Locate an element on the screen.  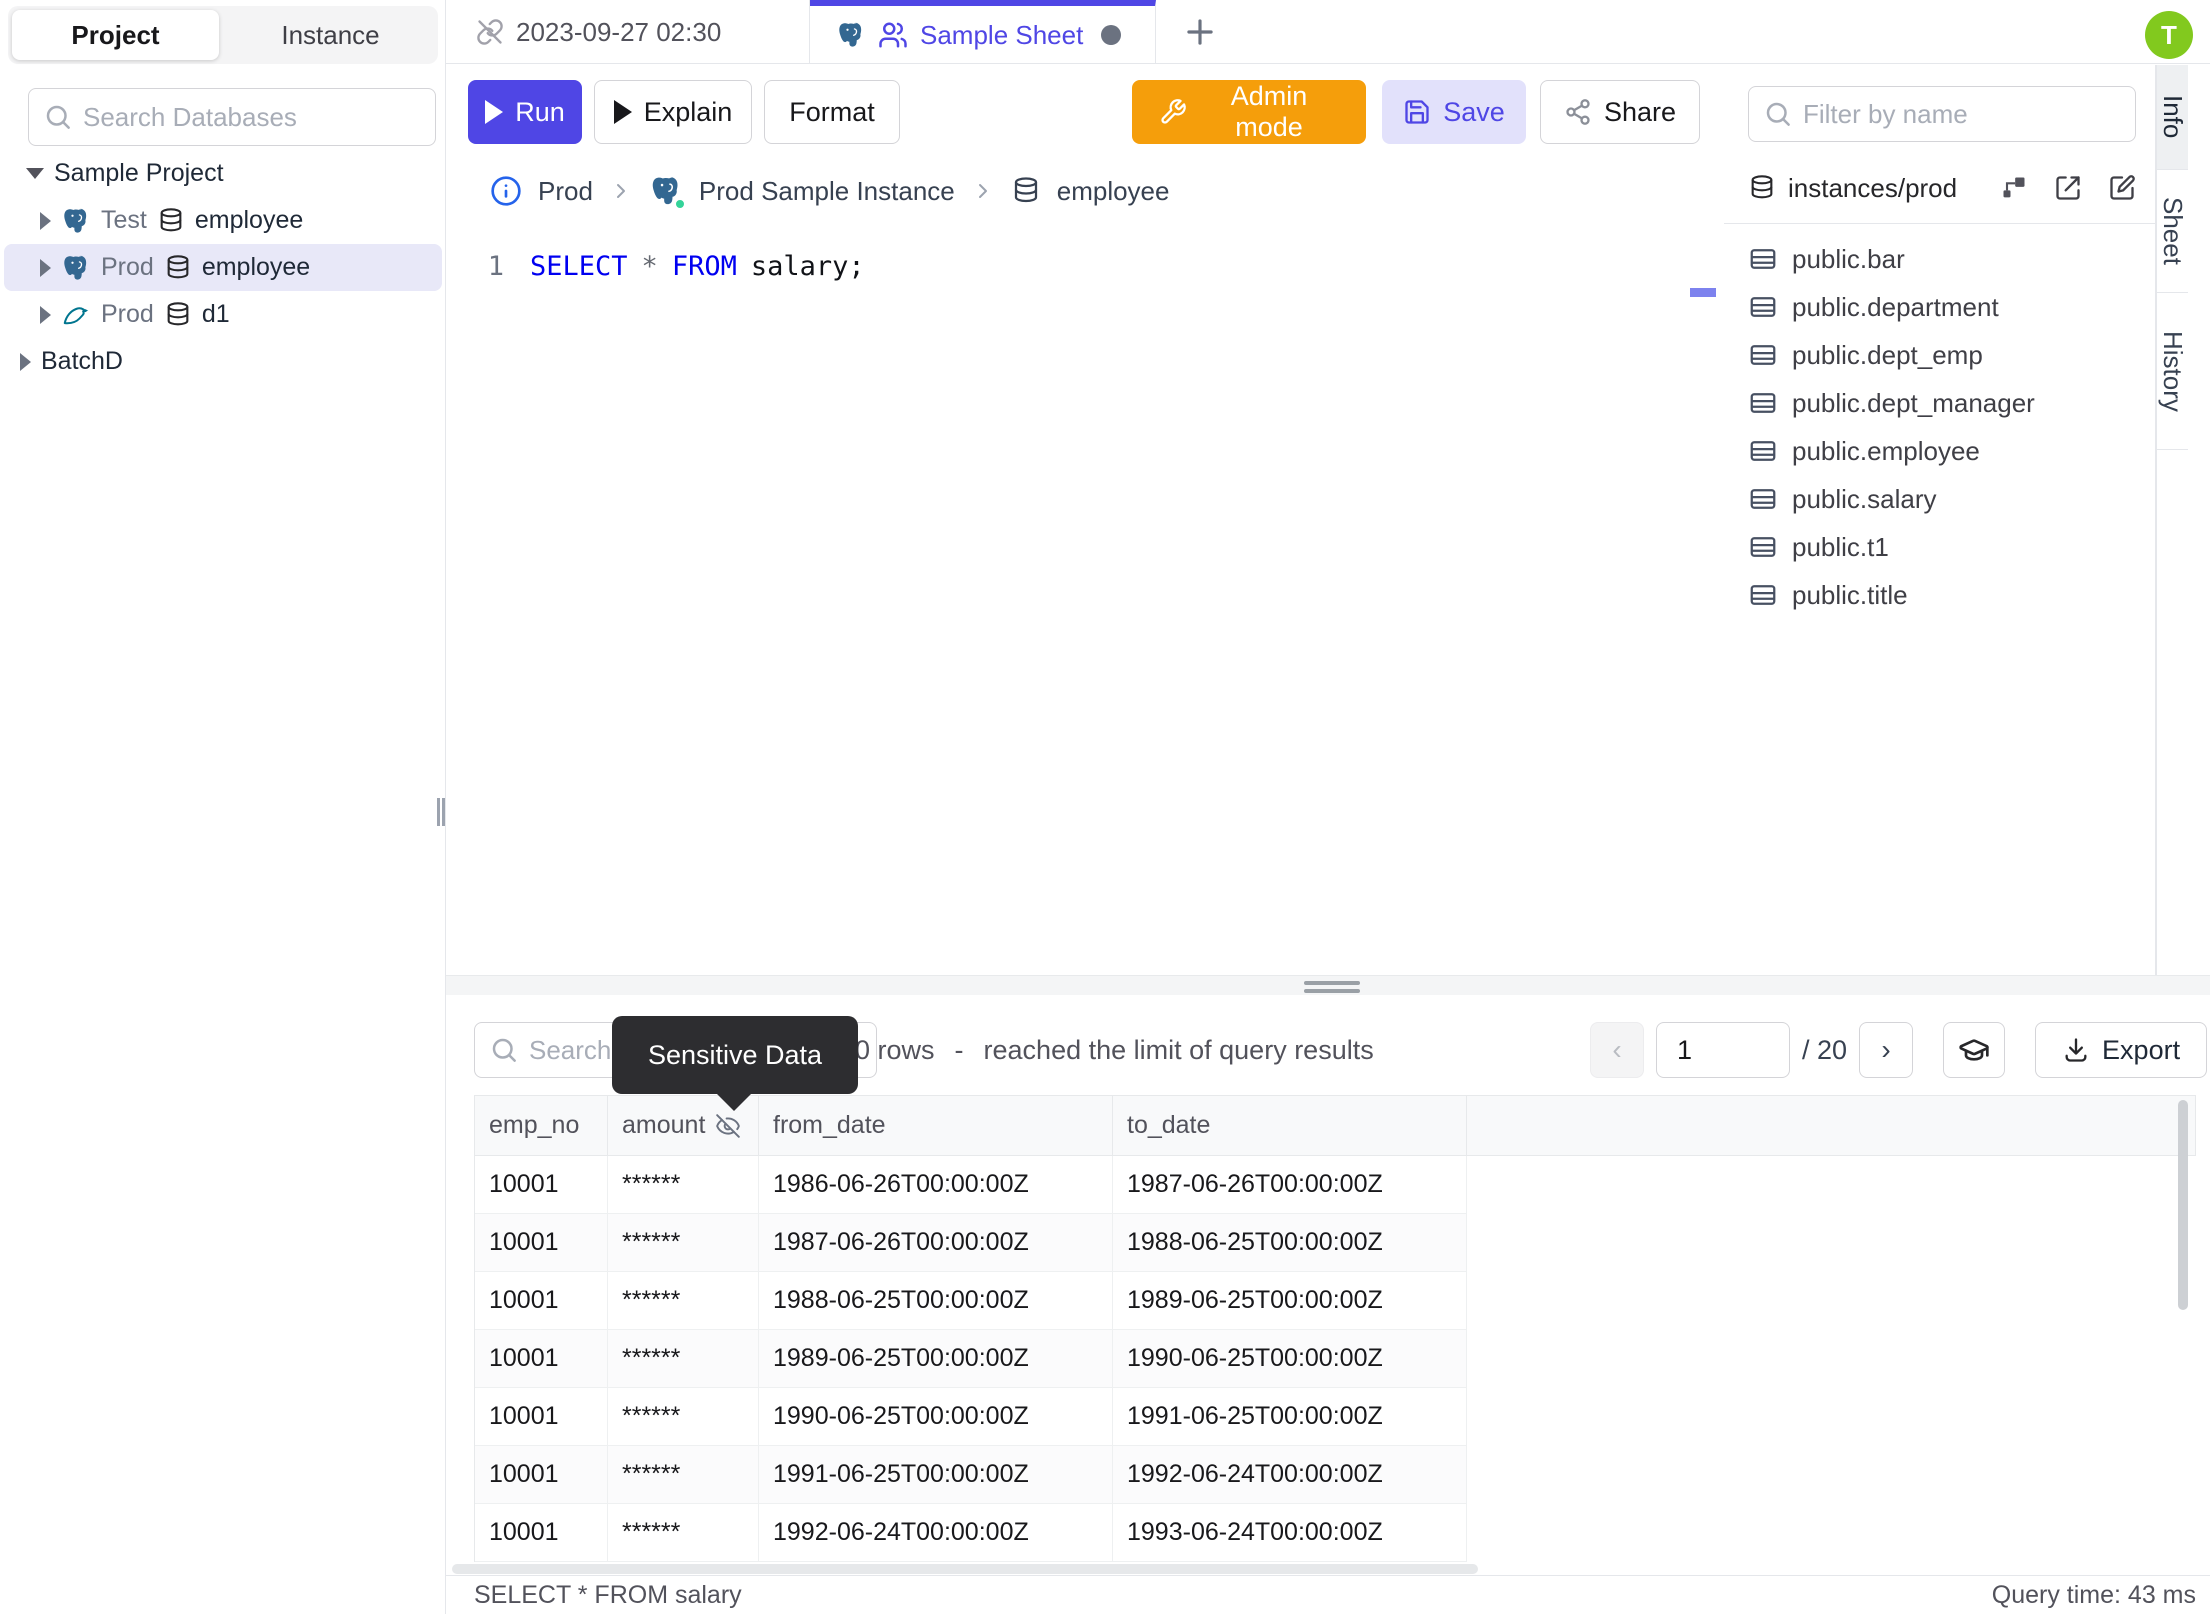
postgres-icon is located at coordinates (75, 220).